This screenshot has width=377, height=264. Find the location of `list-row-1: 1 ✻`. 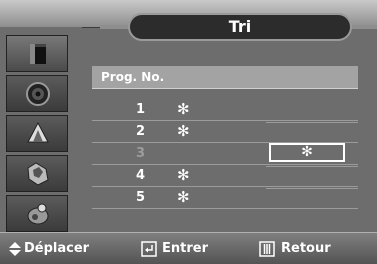

list-row-1: 1 ✻ is located at coordinates (225, 110).